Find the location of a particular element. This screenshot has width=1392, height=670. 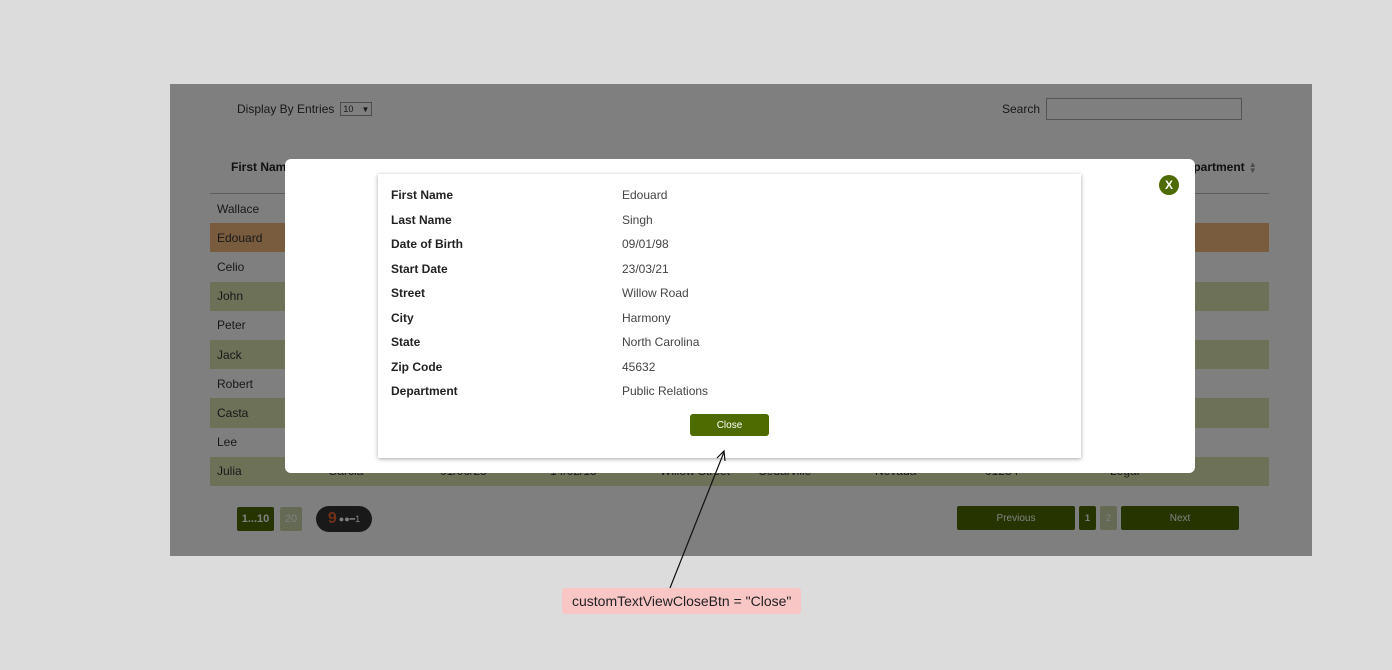

detail-value: North Carolina is located at coordinates (661, 342).